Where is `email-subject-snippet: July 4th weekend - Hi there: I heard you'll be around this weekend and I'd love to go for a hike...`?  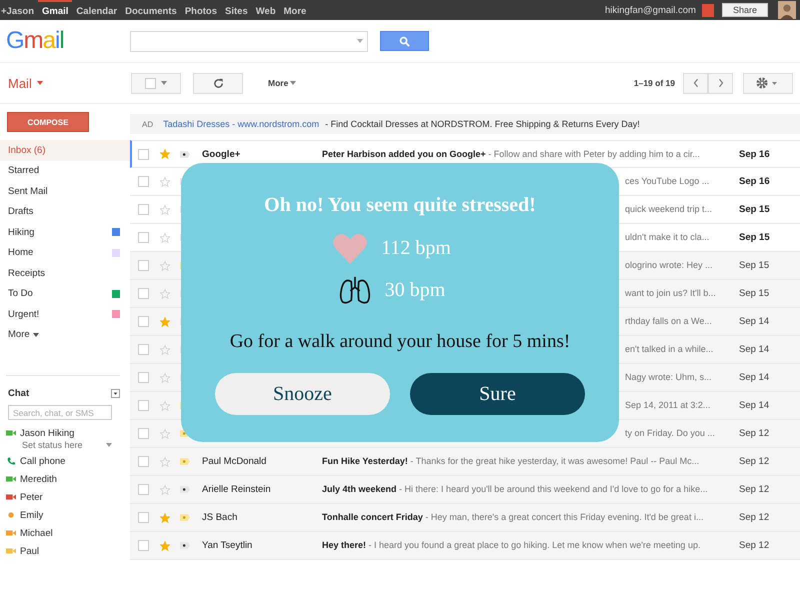
email-subject-snippet: July 4th weekend - Hi there: I heard you'll be around this weekend and I'd love to go for a hike... is located at coordinates (515, 489).